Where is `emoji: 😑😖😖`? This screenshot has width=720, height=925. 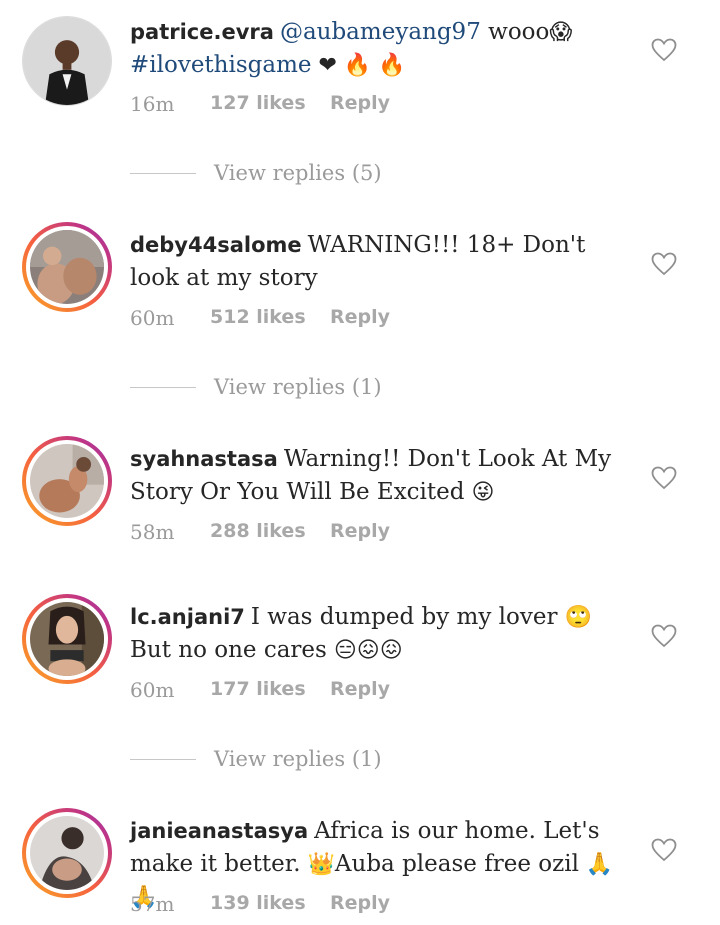 emoji: 😑😖😖 is located at coordinates (364, 650).